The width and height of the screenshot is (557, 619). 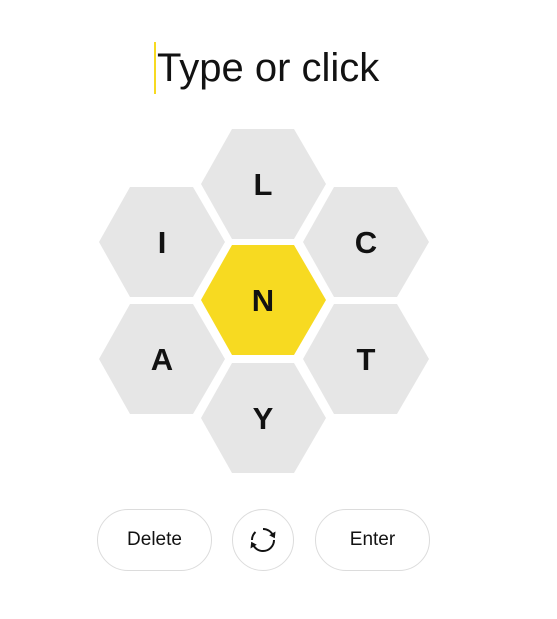 I want to click on hive-cell-letter: Y, so click(x=263, y=418).